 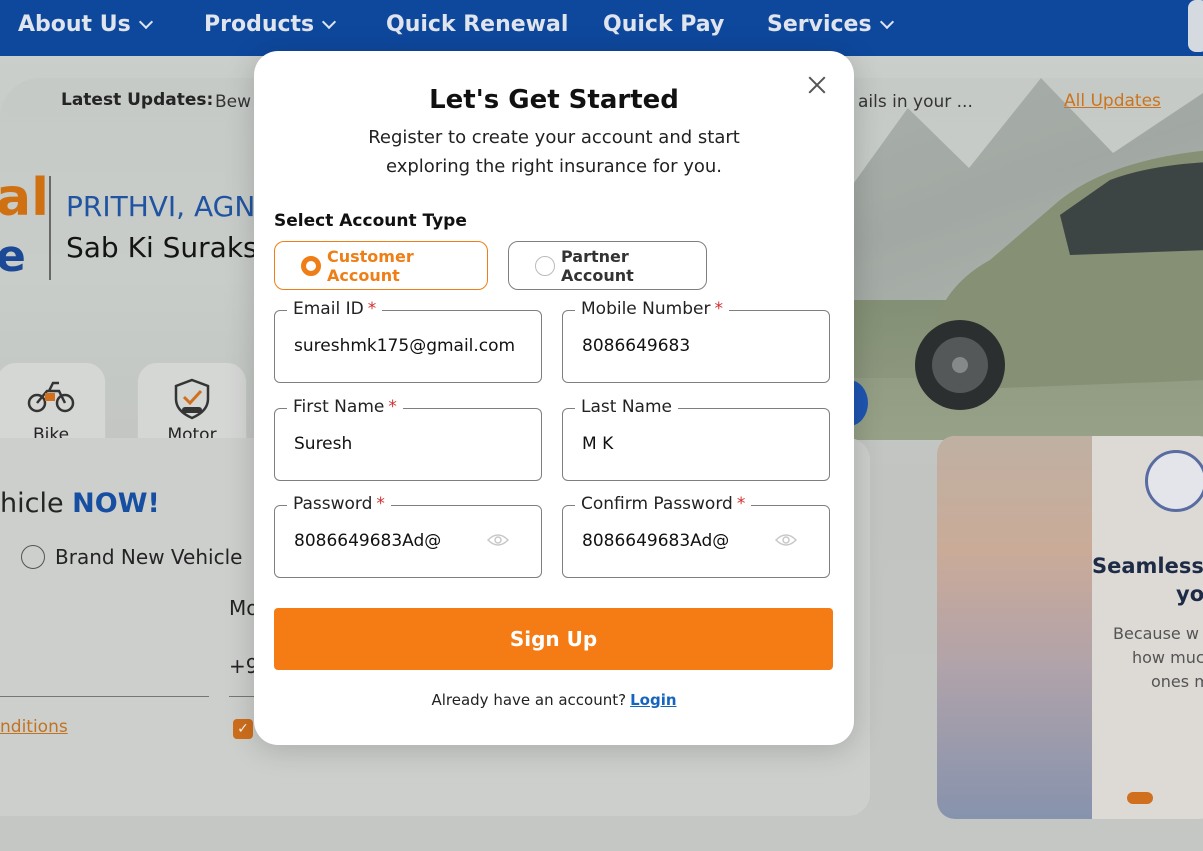 I want to click on password-field: Password * 8086649683Ad@, so click(x=408, y=536).